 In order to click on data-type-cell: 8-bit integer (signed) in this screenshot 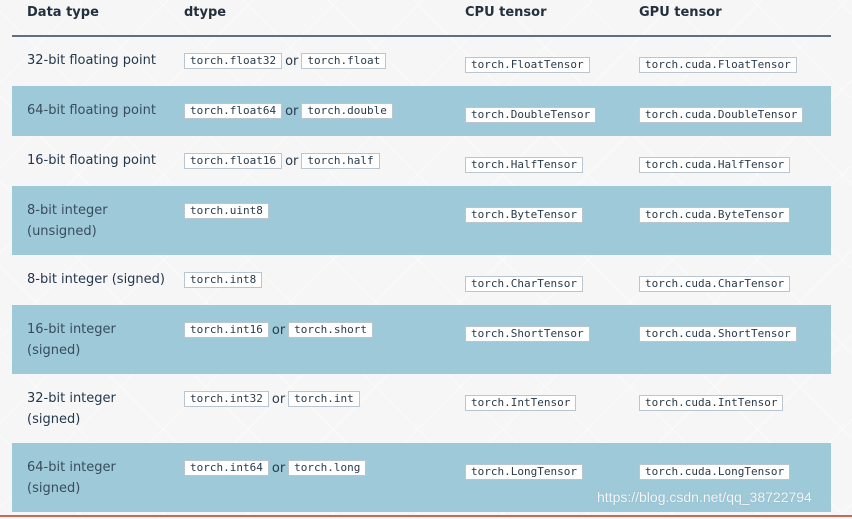, I will do `click(96, 279)`.